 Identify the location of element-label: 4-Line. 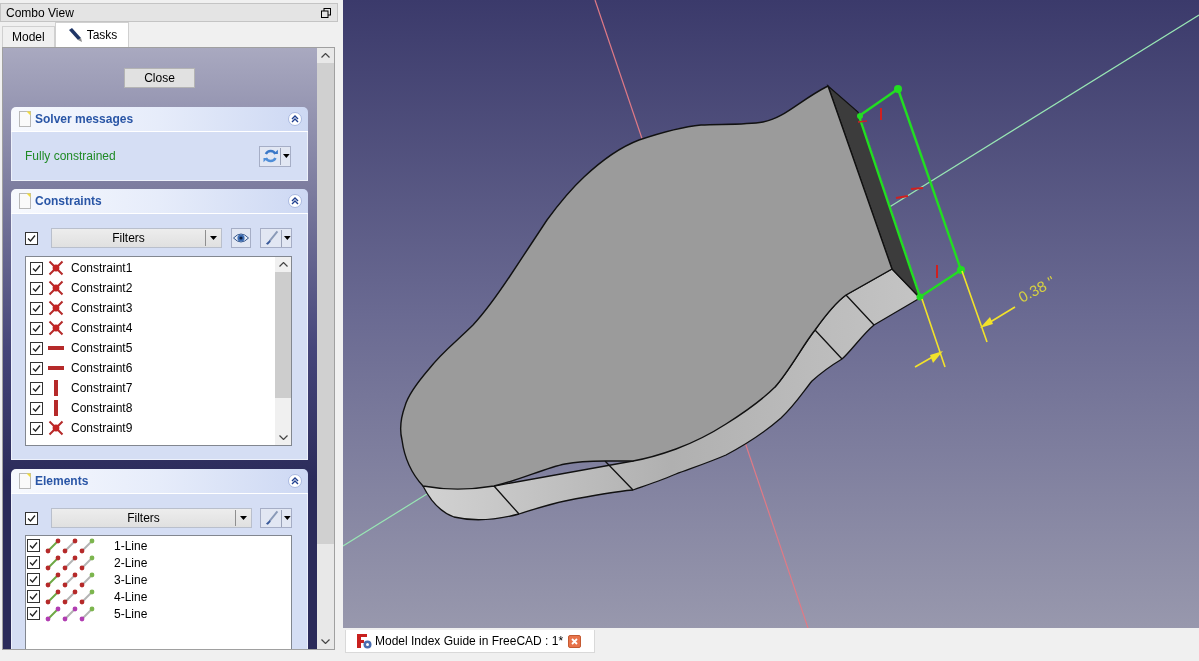
(131, 596).